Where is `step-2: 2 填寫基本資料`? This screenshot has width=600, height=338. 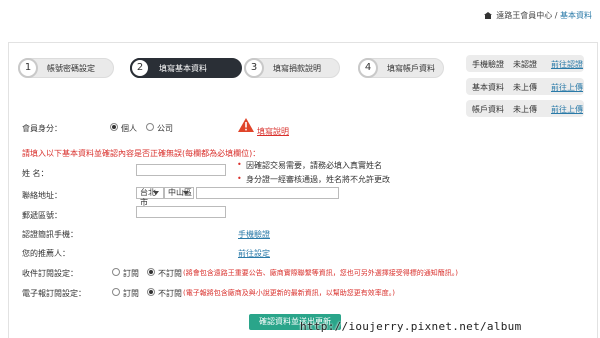 step-2: 2 填寫基本資料 is located at coordinates (186, 68).